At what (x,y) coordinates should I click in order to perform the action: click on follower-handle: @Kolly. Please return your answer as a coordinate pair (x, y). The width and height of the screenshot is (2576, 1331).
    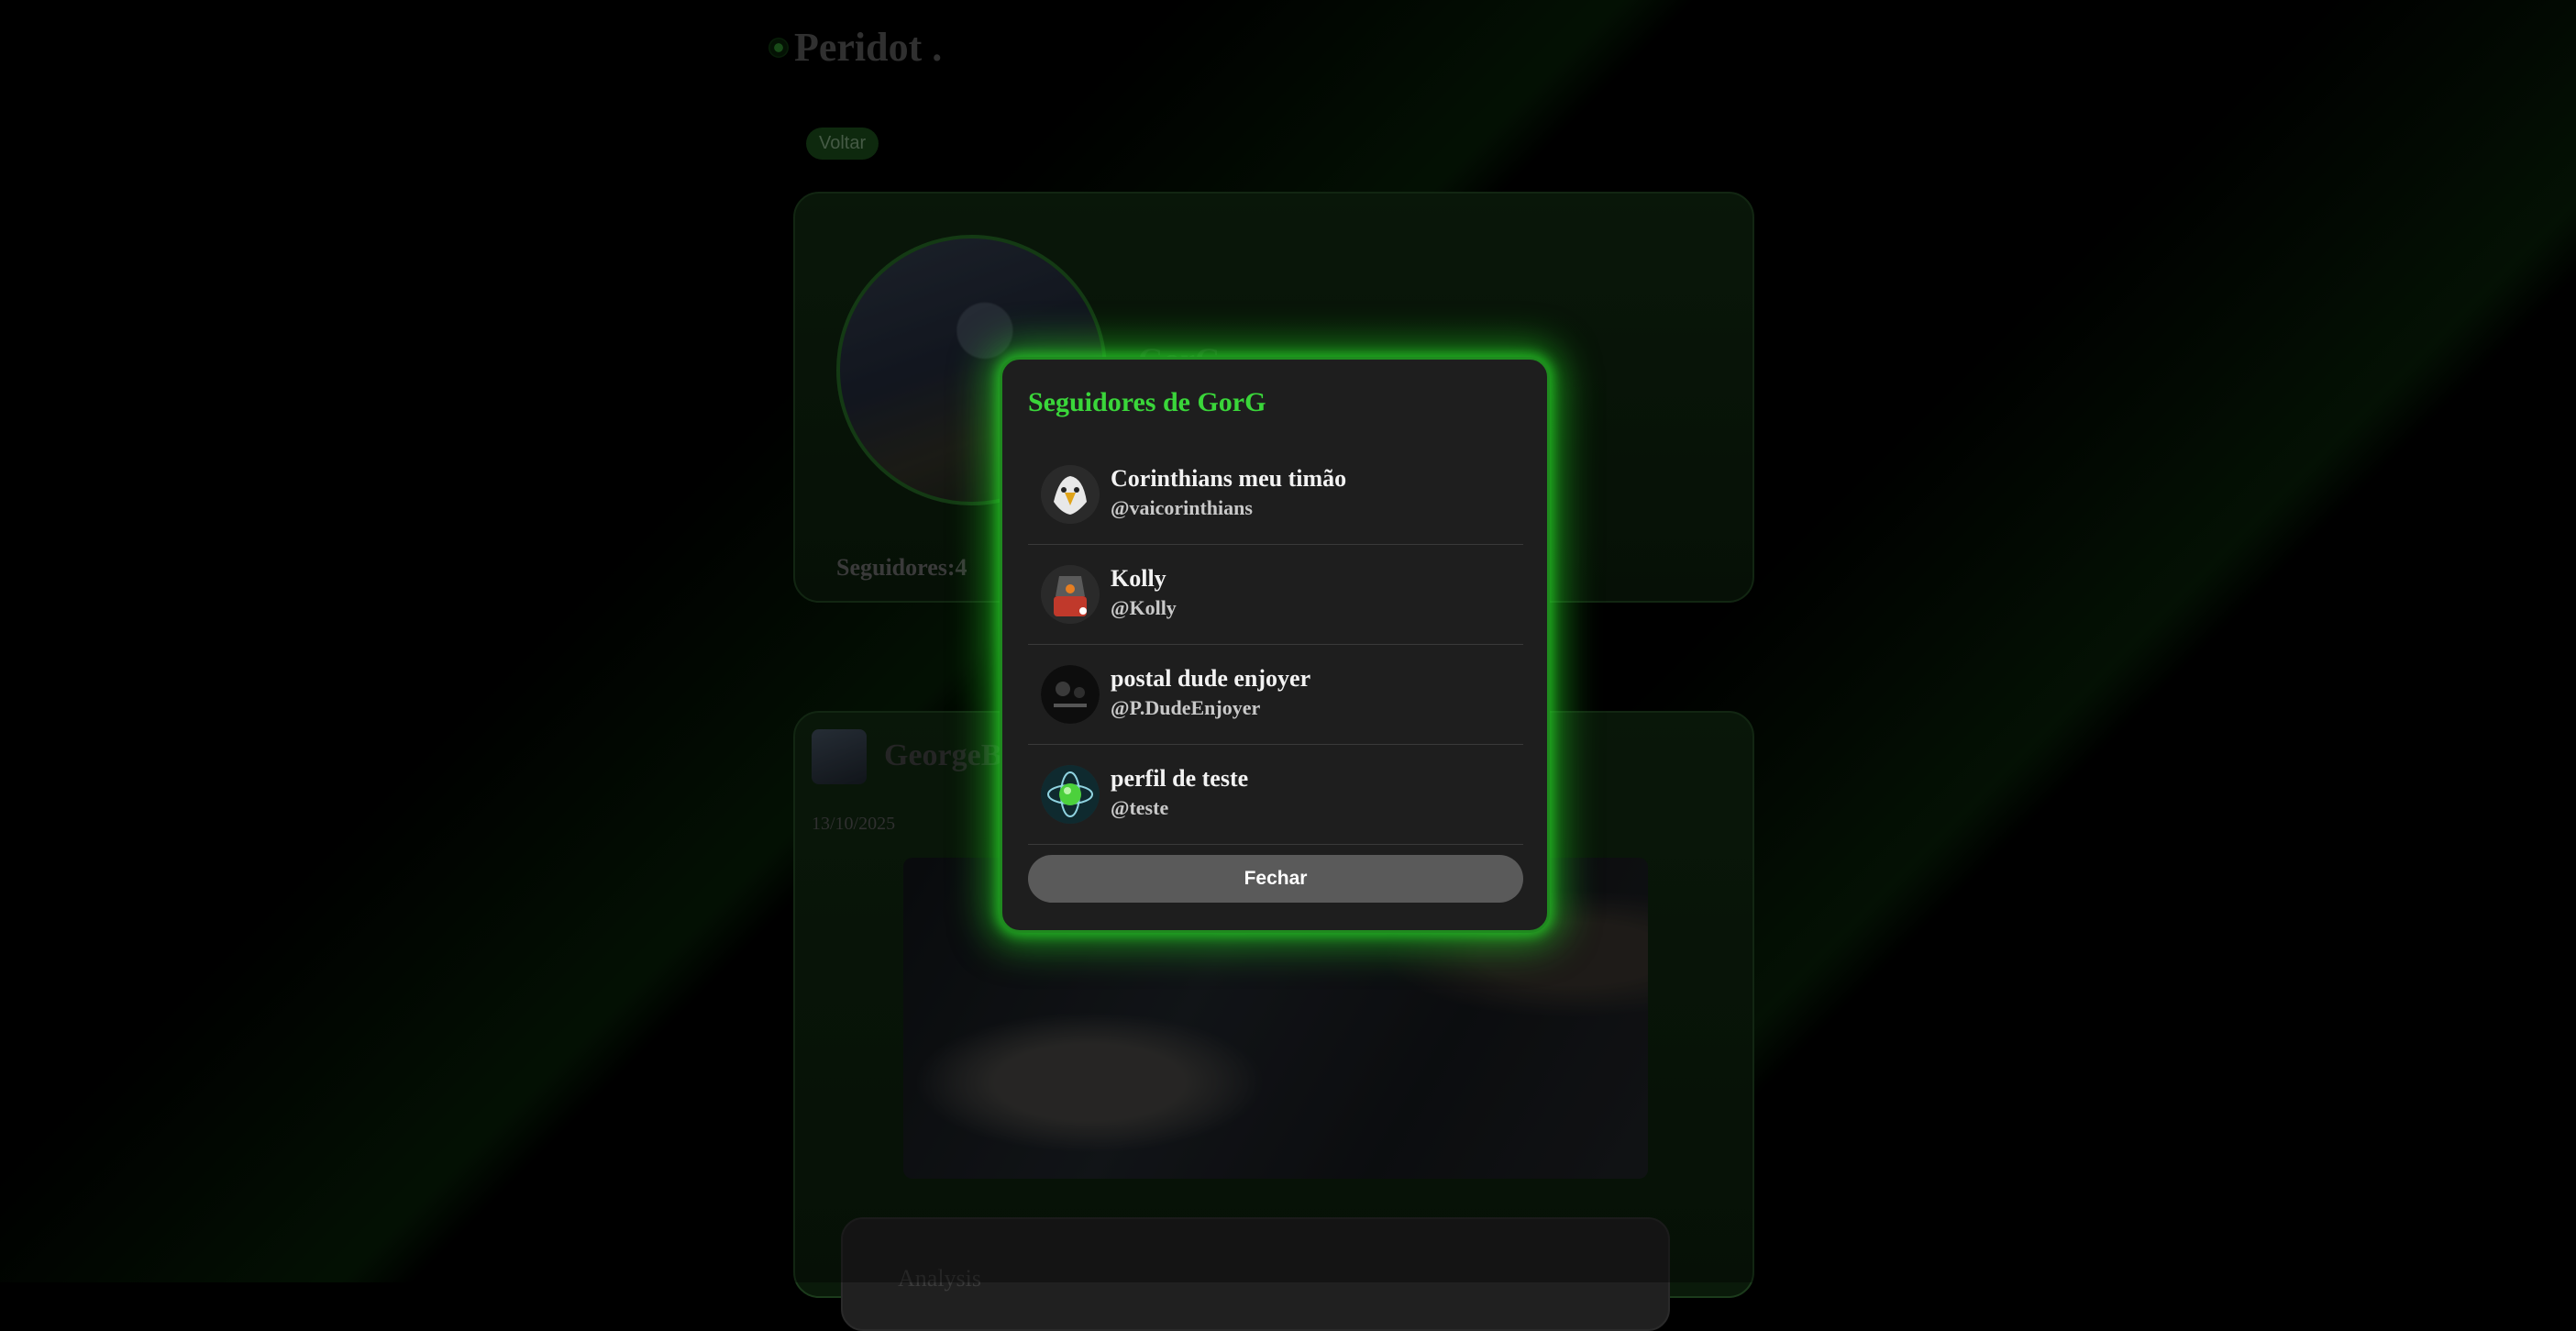
    Looking at the image, I should click on (1144, 607).